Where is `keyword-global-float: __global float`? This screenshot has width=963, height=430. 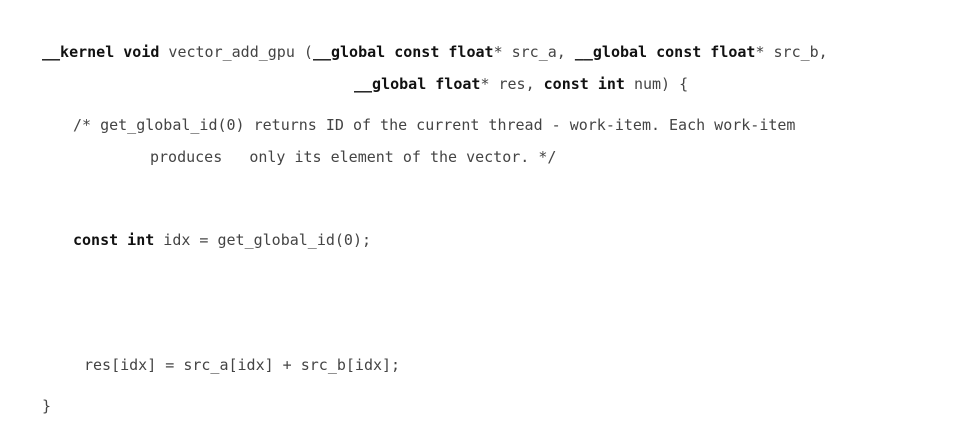
keyword-global-float: __global float is located at coordinates (417, 84).